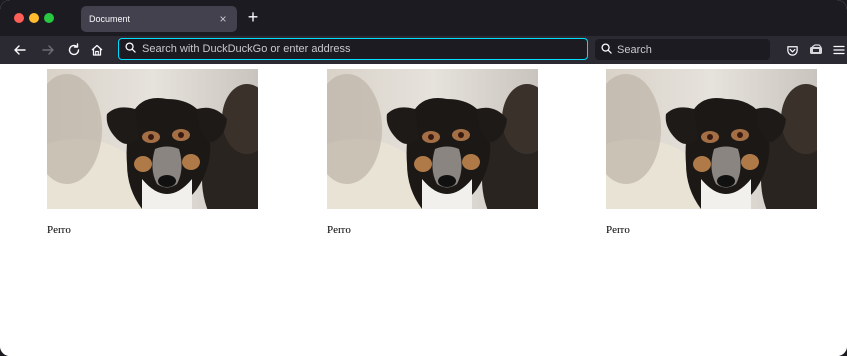  I want to click on address-input, so click(357, 49).